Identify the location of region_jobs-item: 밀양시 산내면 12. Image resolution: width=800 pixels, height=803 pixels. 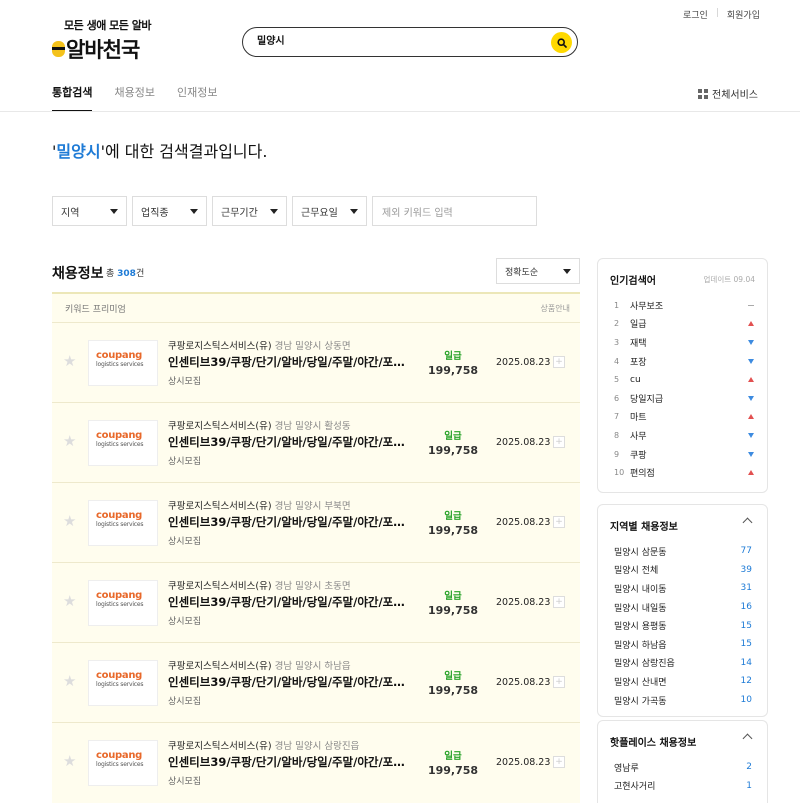
(683, 681).